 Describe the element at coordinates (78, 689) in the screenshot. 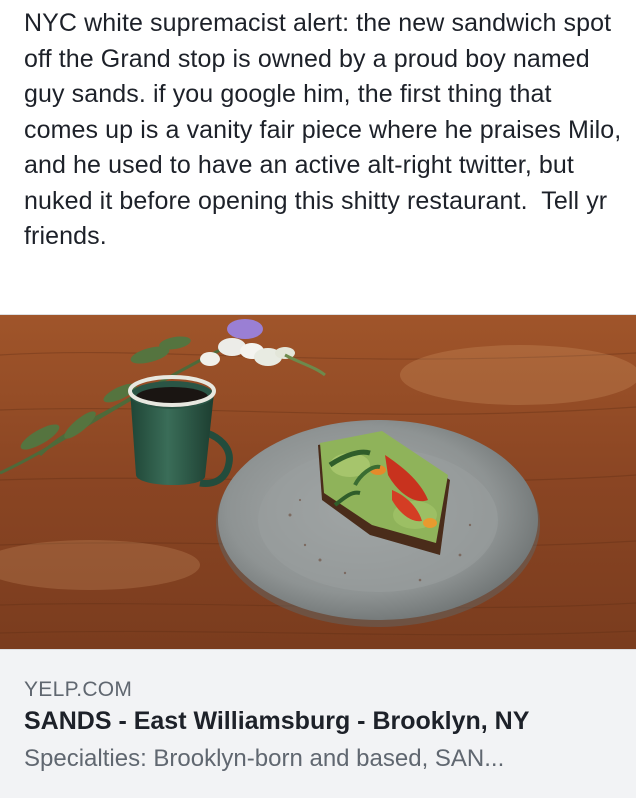

I see `link-domain: YELP.COM` at that location.